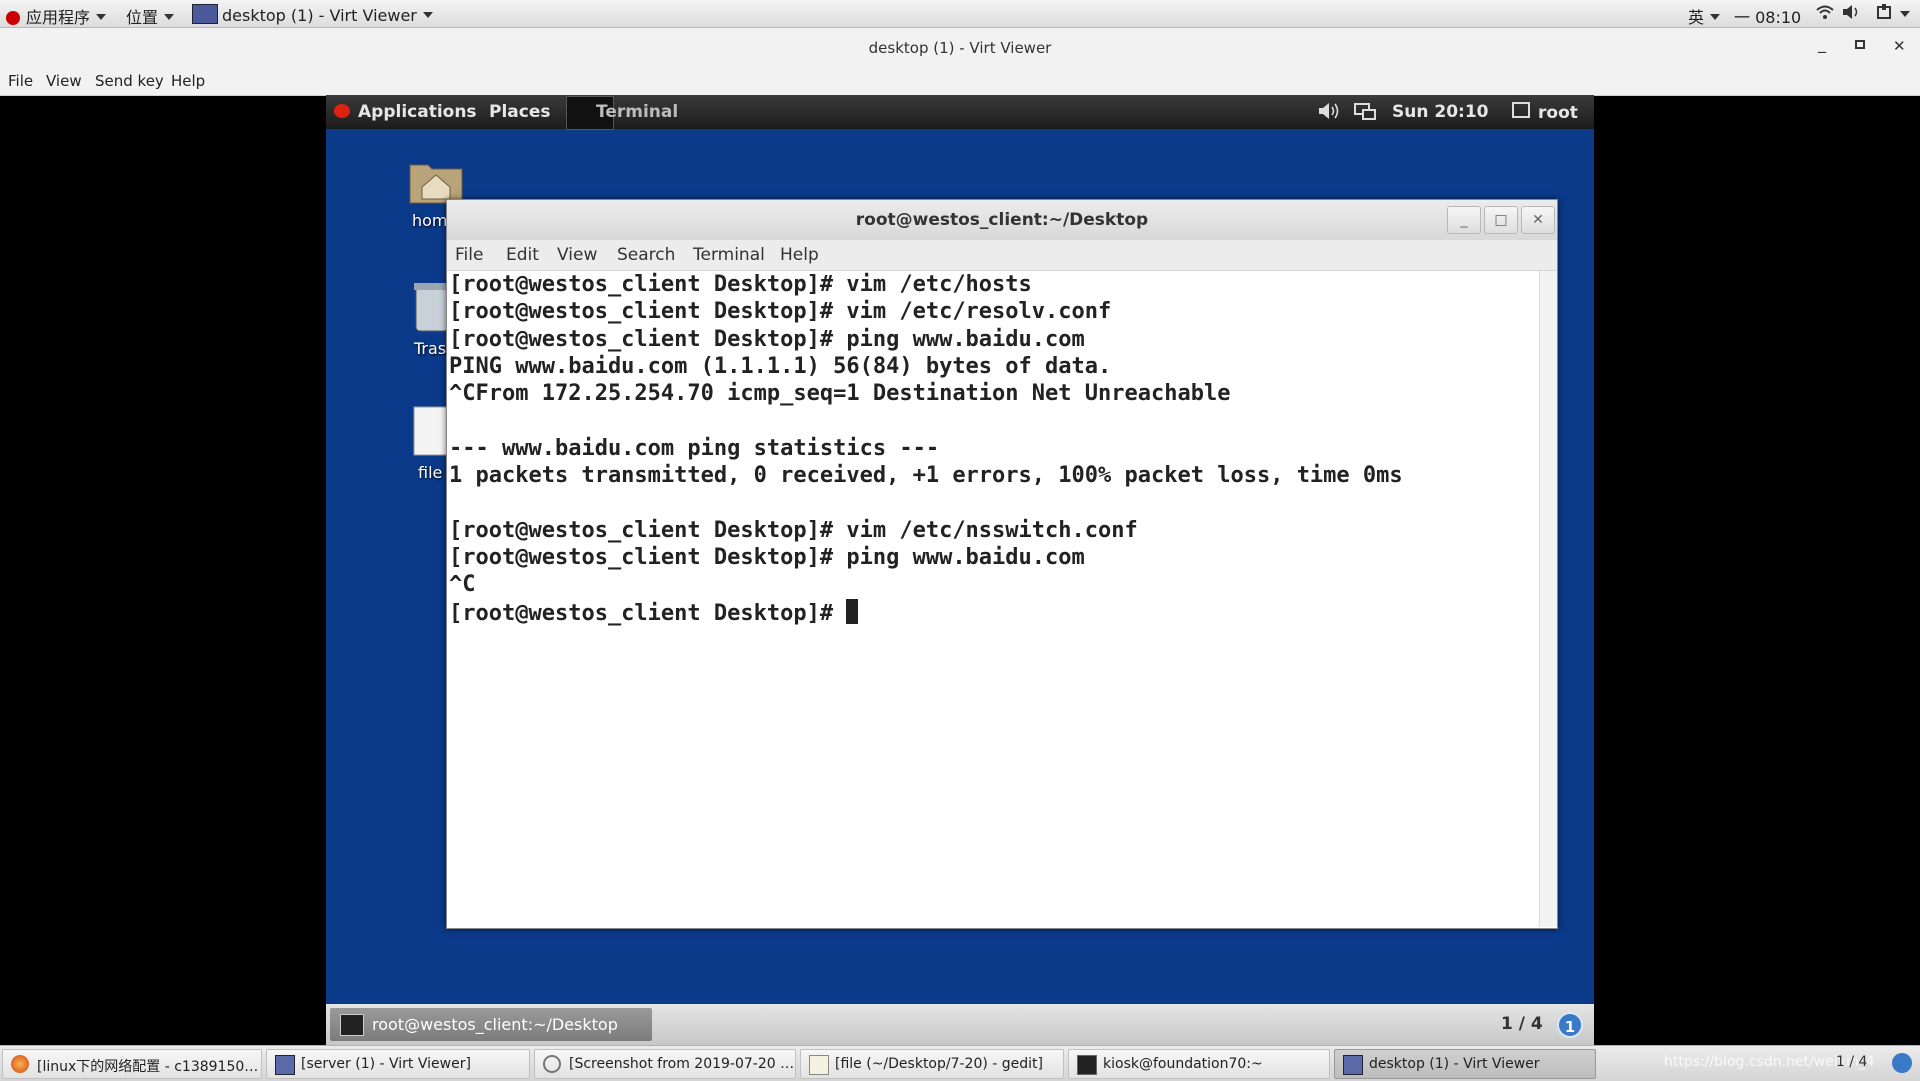 The height and width of the screenshot is (1081, 1920). Describe the element at coordinates (1548, 599) in the screenshot. I see `terminal-scrollbar` at that location.